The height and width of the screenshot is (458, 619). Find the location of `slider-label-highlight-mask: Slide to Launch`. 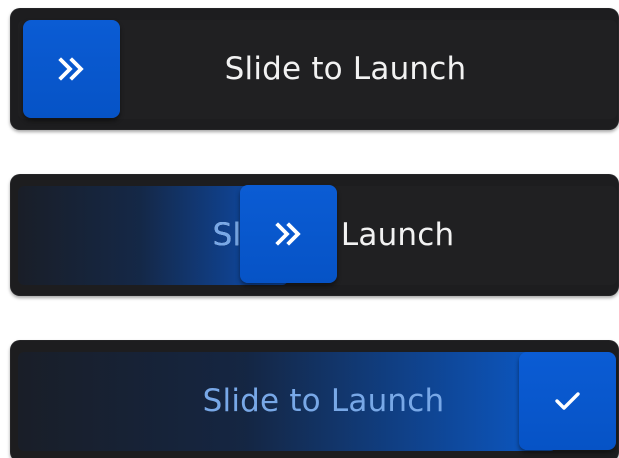

slider-label-highlight-mask: Slide to Launch is located at coordinates (143, 235).